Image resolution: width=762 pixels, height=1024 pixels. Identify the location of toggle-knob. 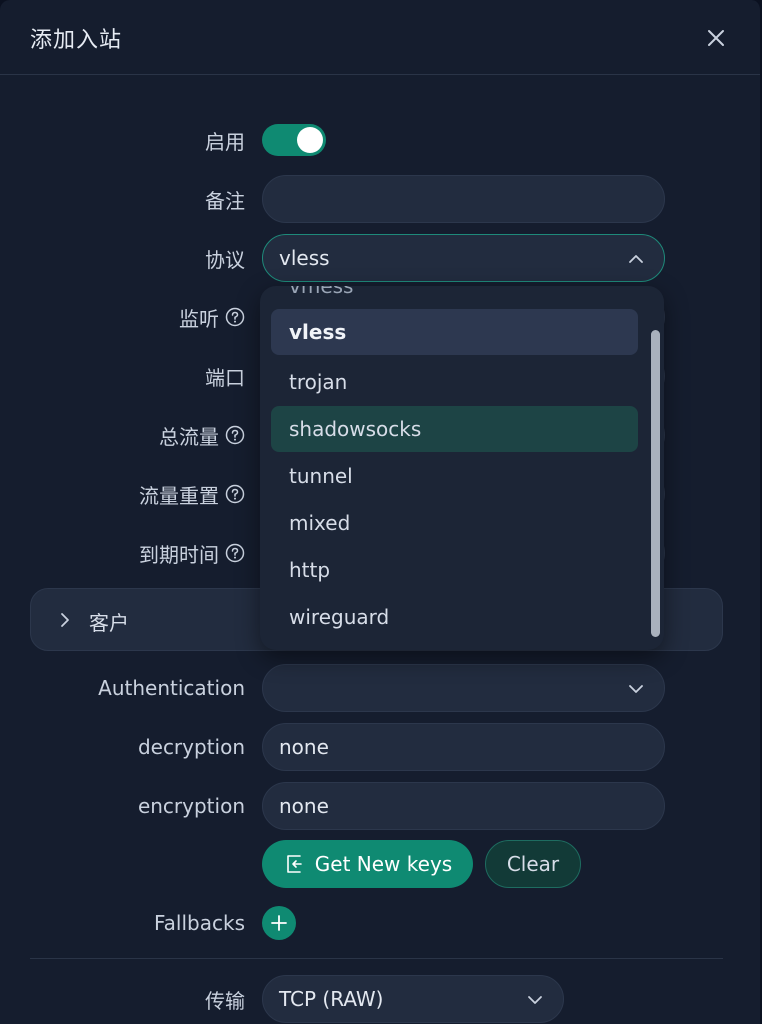
(310, 140).